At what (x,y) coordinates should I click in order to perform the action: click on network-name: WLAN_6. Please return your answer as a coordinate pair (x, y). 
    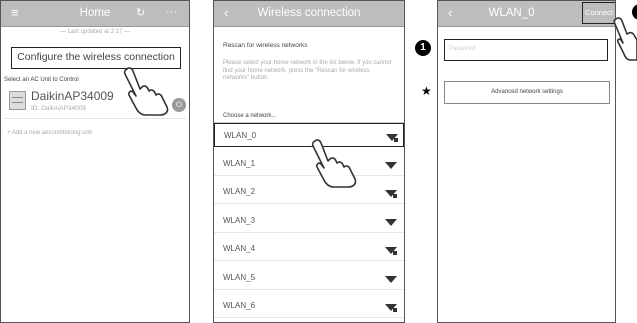
    Looking at the image, I should click on (239, 305).